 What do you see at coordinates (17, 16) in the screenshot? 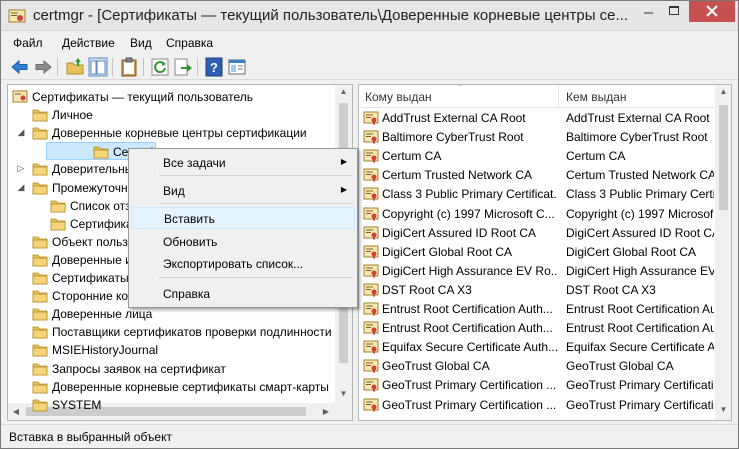
I see `certificate-app-icon` at bounding box center [17, 16].